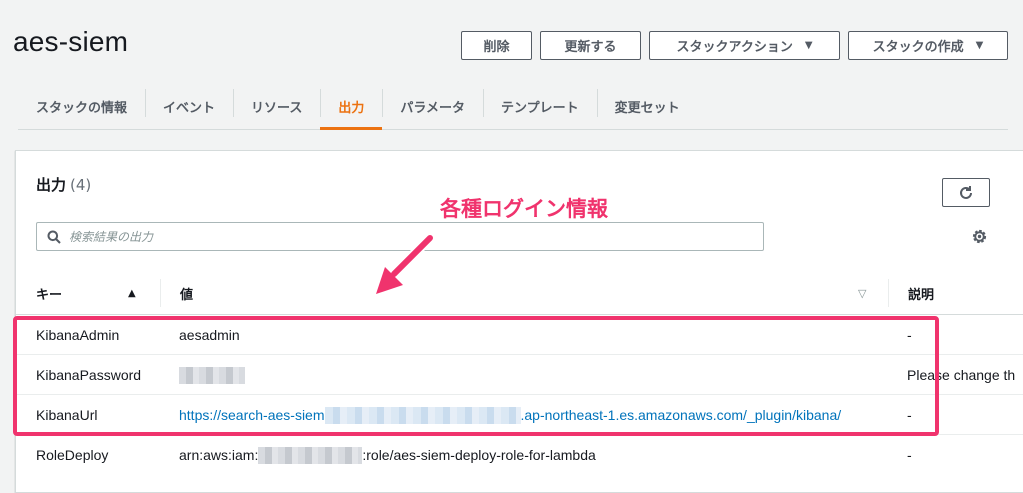 This screenshot has width=1023, height=493. I want to click on refresh-icon, so click(966, 192).